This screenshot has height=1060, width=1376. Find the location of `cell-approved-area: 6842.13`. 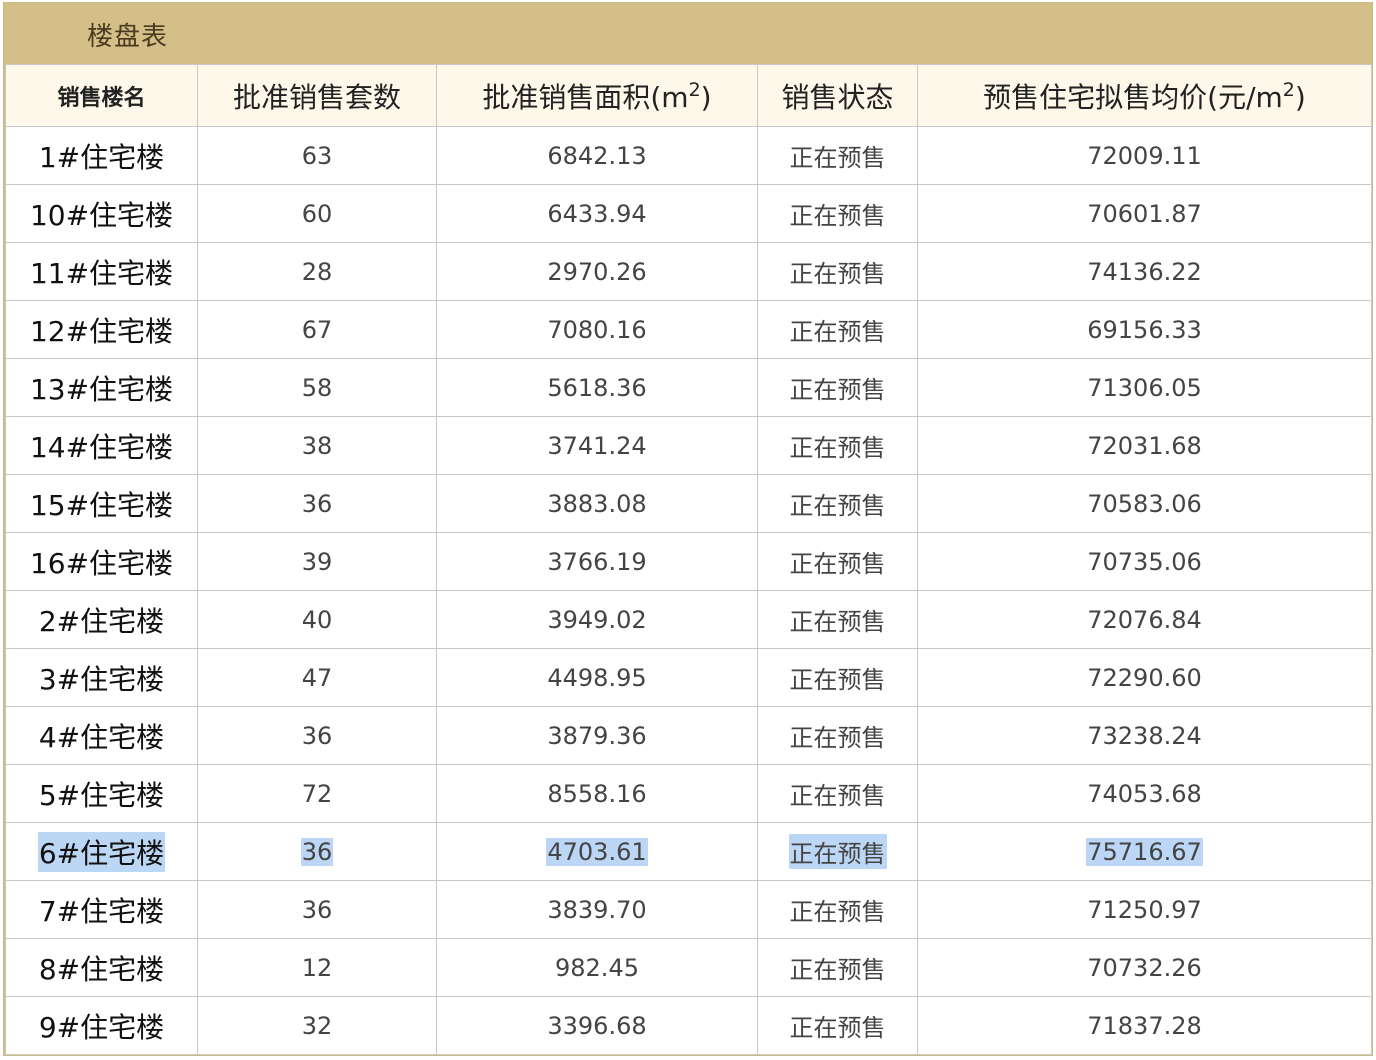

cell-approved-area: 6842.13 is located at coordinates (597, 155).